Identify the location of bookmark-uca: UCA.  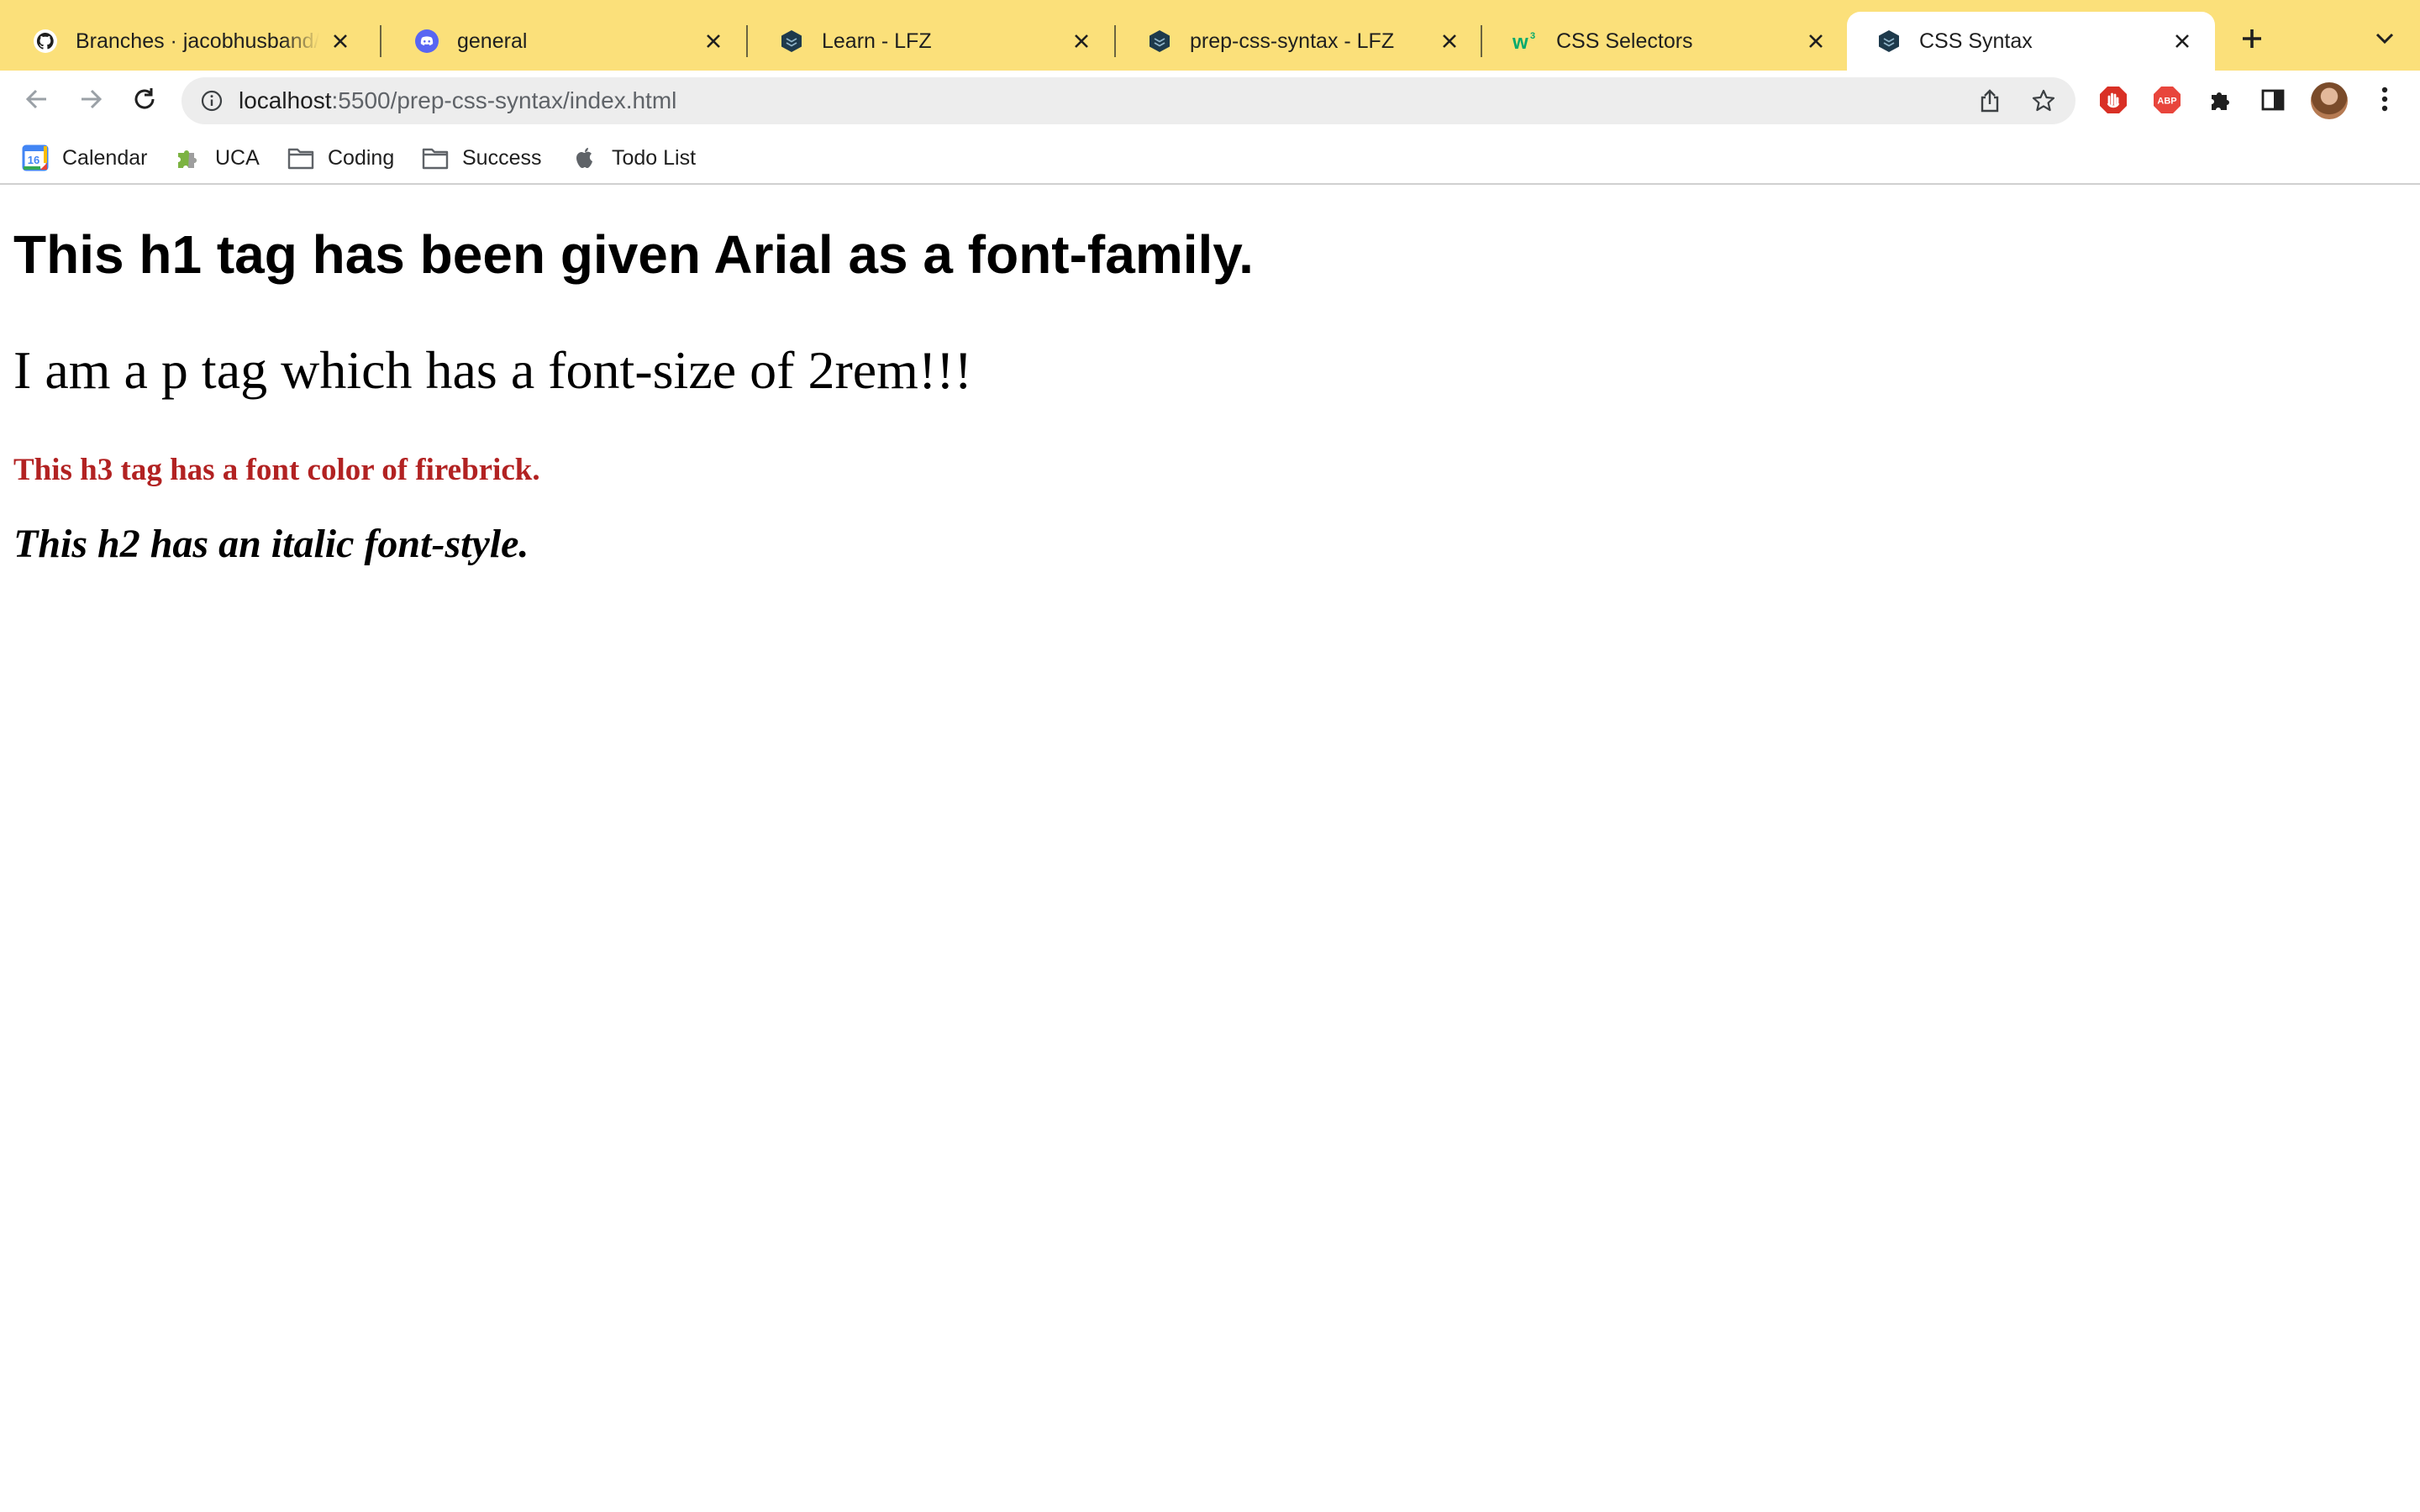
(218, 158).